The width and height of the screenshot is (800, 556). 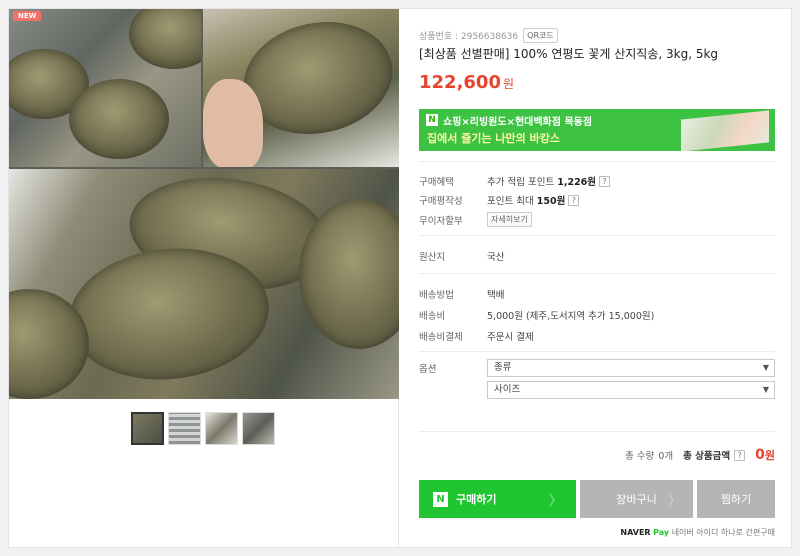 I want to click on order-total: 총 수량 0개 총 상품금액 ? 0원, so click(x=700, y=455).